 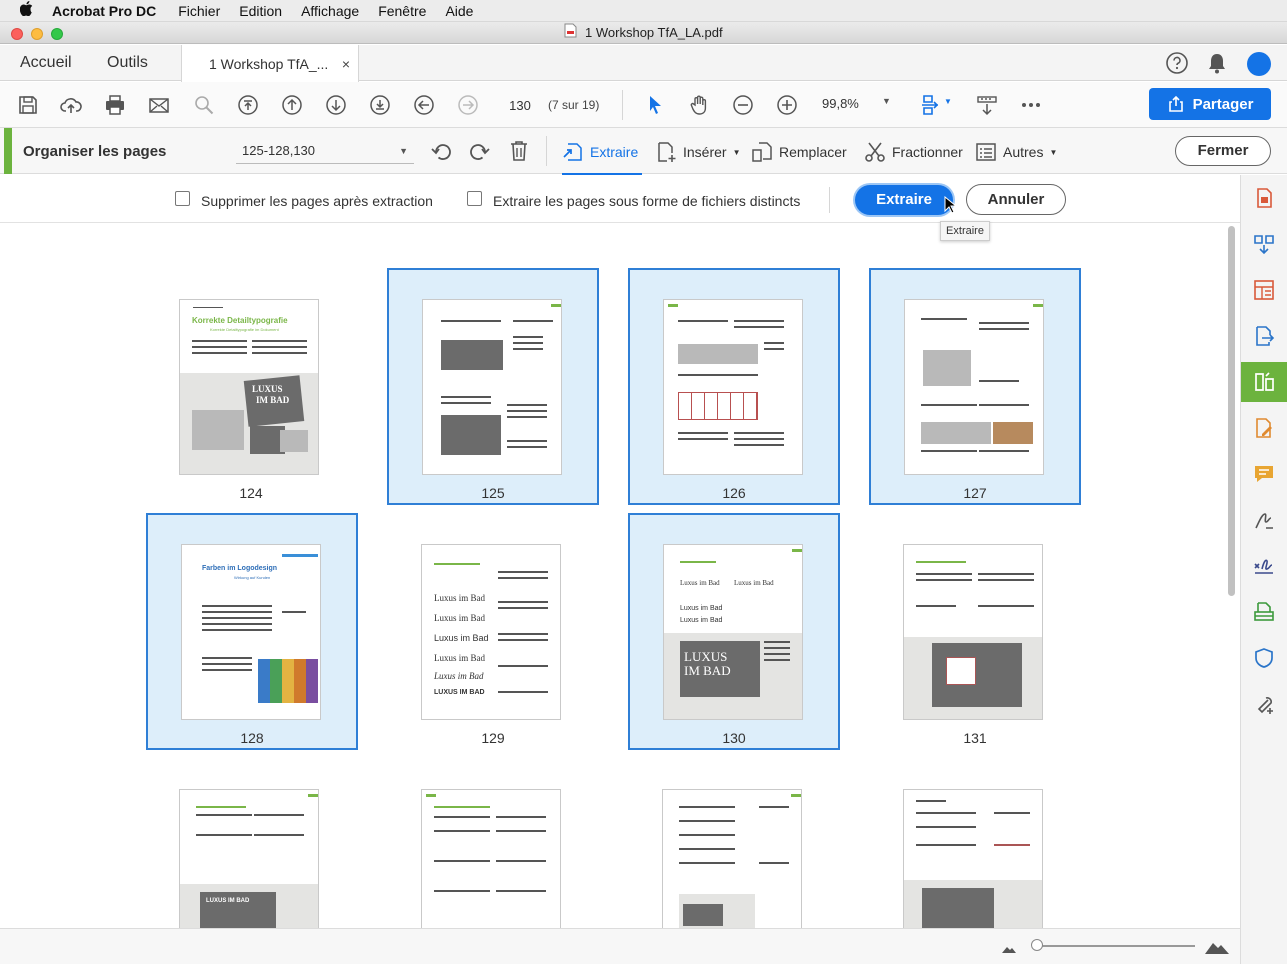 What do you see at coordinates (1177, 65) in the screenshot?
I see `help-icon` at bounding box center [1177, 65].